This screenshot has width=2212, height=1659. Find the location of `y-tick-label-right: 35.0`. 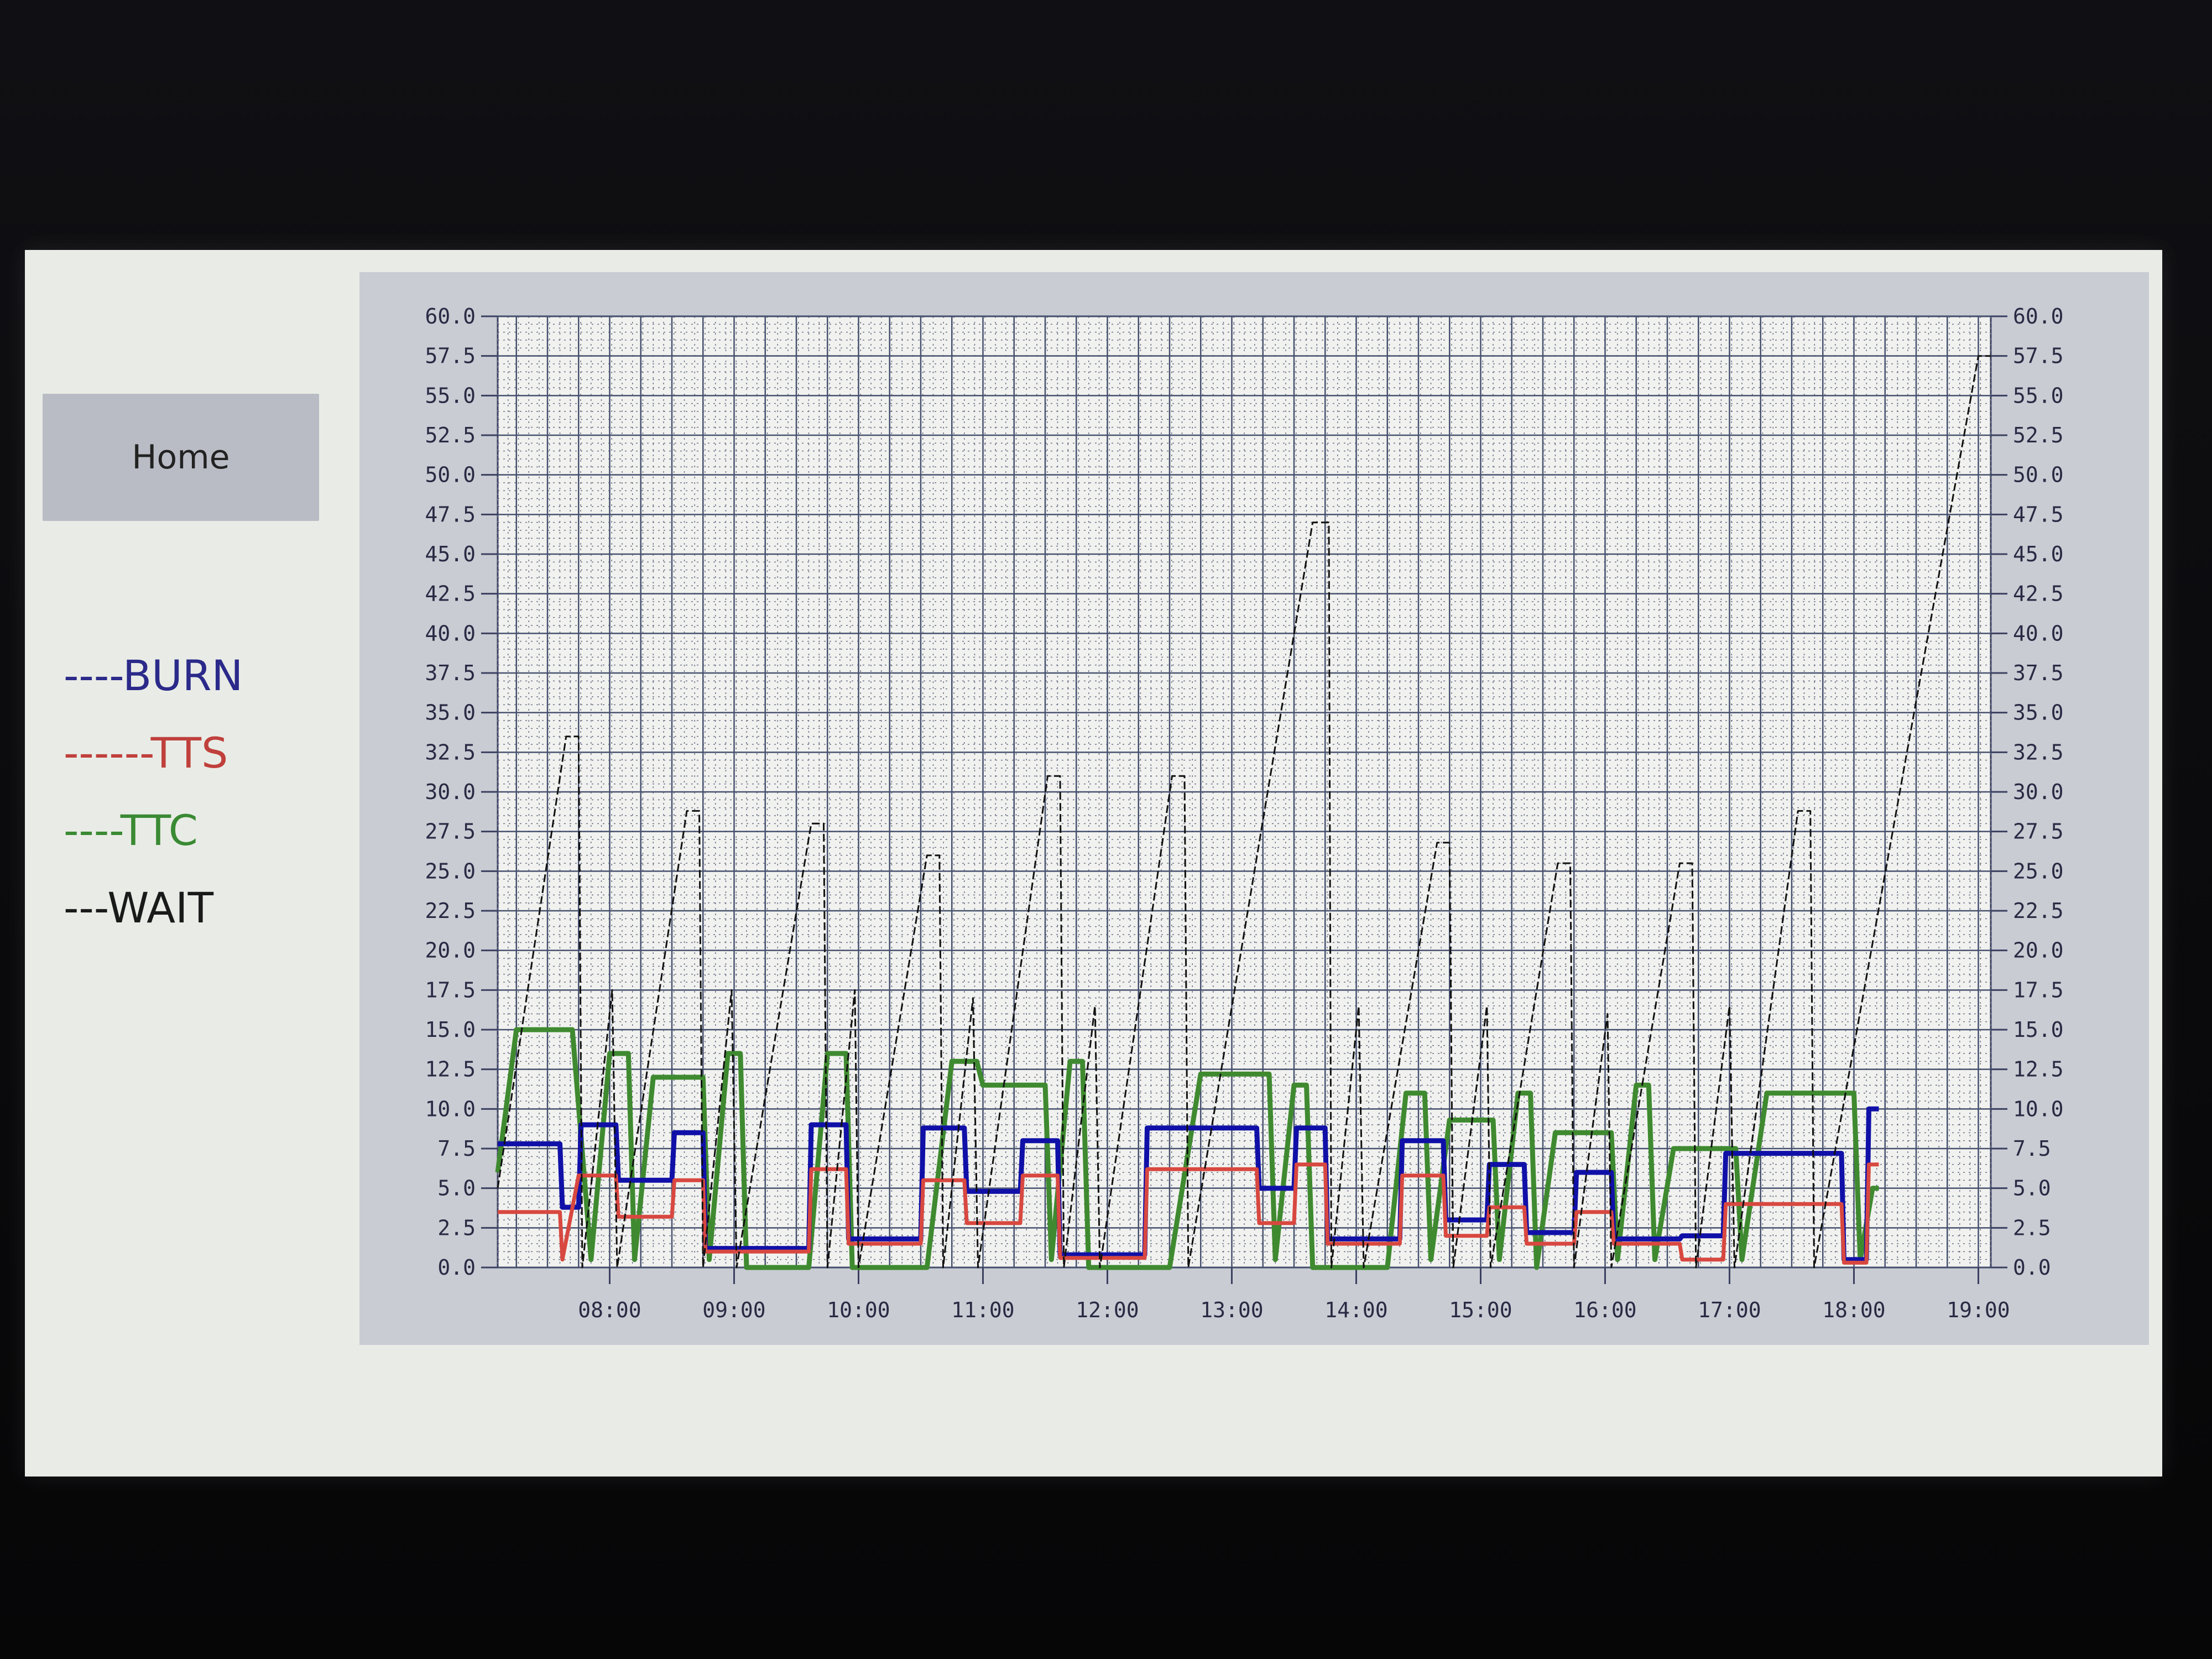

y-tick-label-right: 35.0 is located at coordinates (2039, 713).